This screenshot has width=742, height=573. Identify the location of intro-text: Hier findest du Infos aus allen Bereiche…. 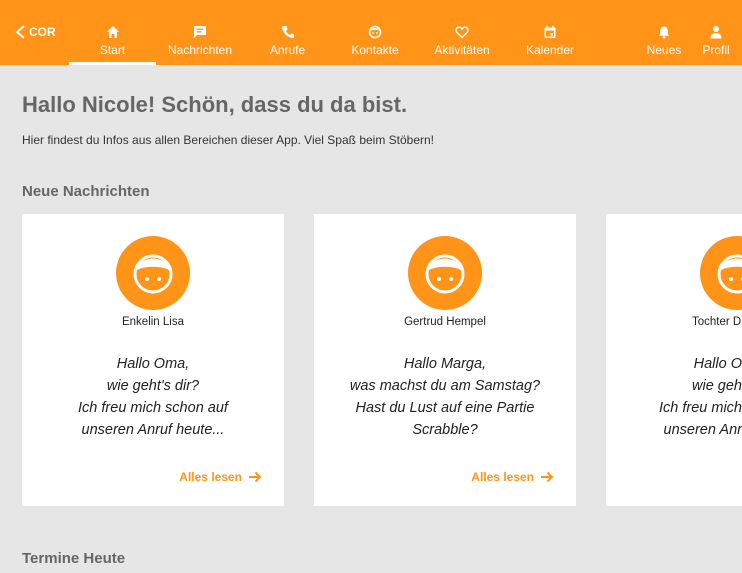
(228, 140).